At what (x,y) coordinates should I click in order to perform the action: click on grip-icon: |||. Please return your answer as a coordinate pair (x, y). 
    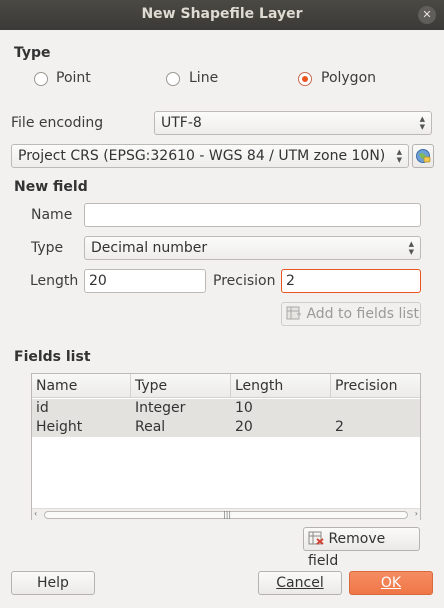
    Looking at the image, I should click on (227, 514).